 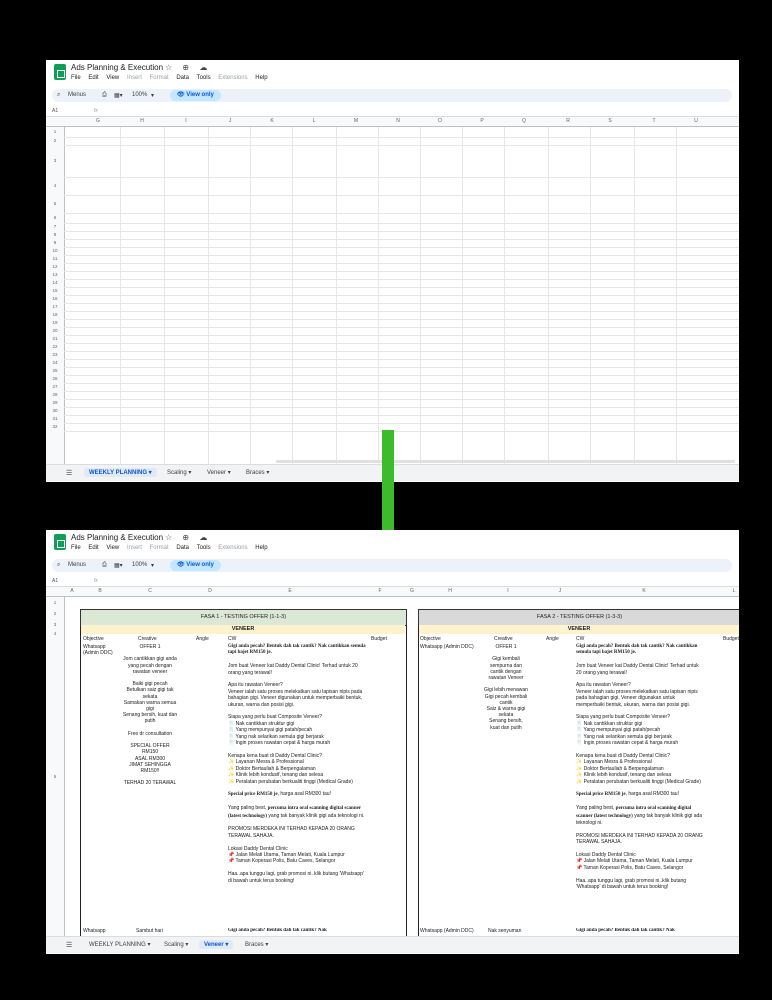 I want to click on print-icon: ⎙, so click(x=104, y=95).